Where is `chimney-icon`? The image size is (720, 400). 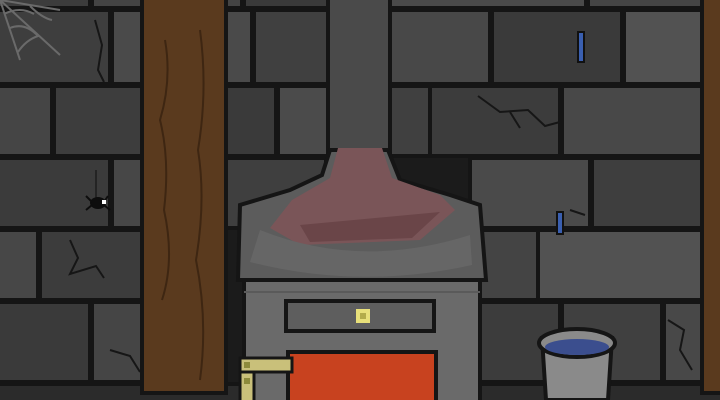
chimney-icon is located at coordinates (359, 78).